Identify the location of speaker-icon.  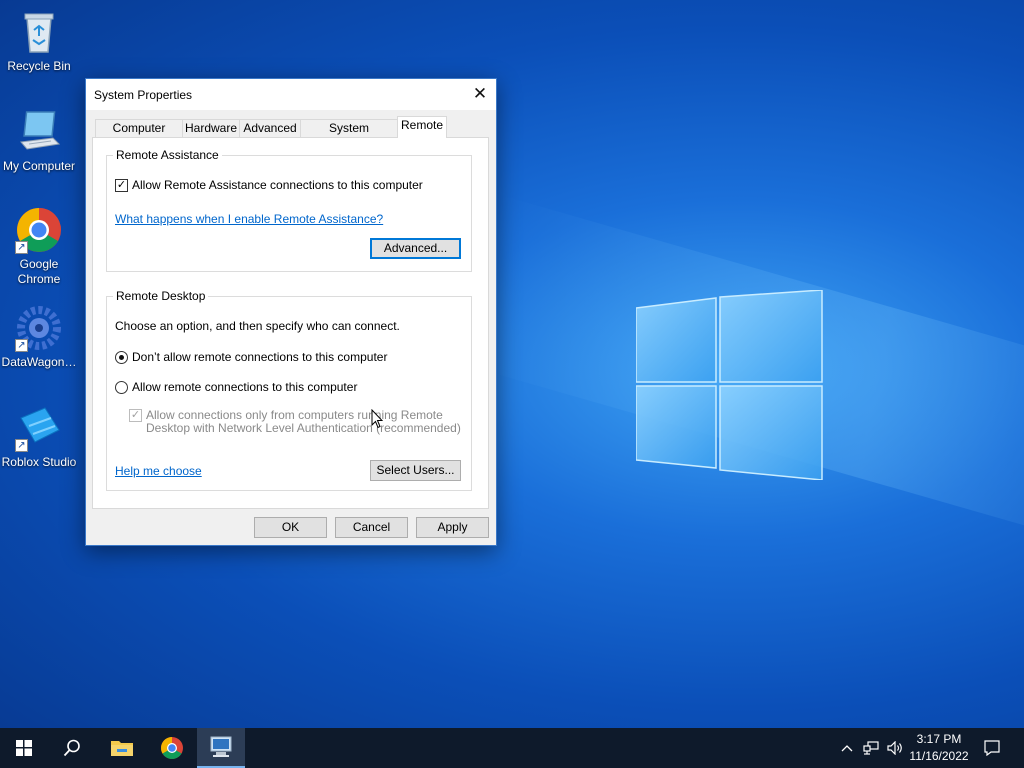
(894, 748).